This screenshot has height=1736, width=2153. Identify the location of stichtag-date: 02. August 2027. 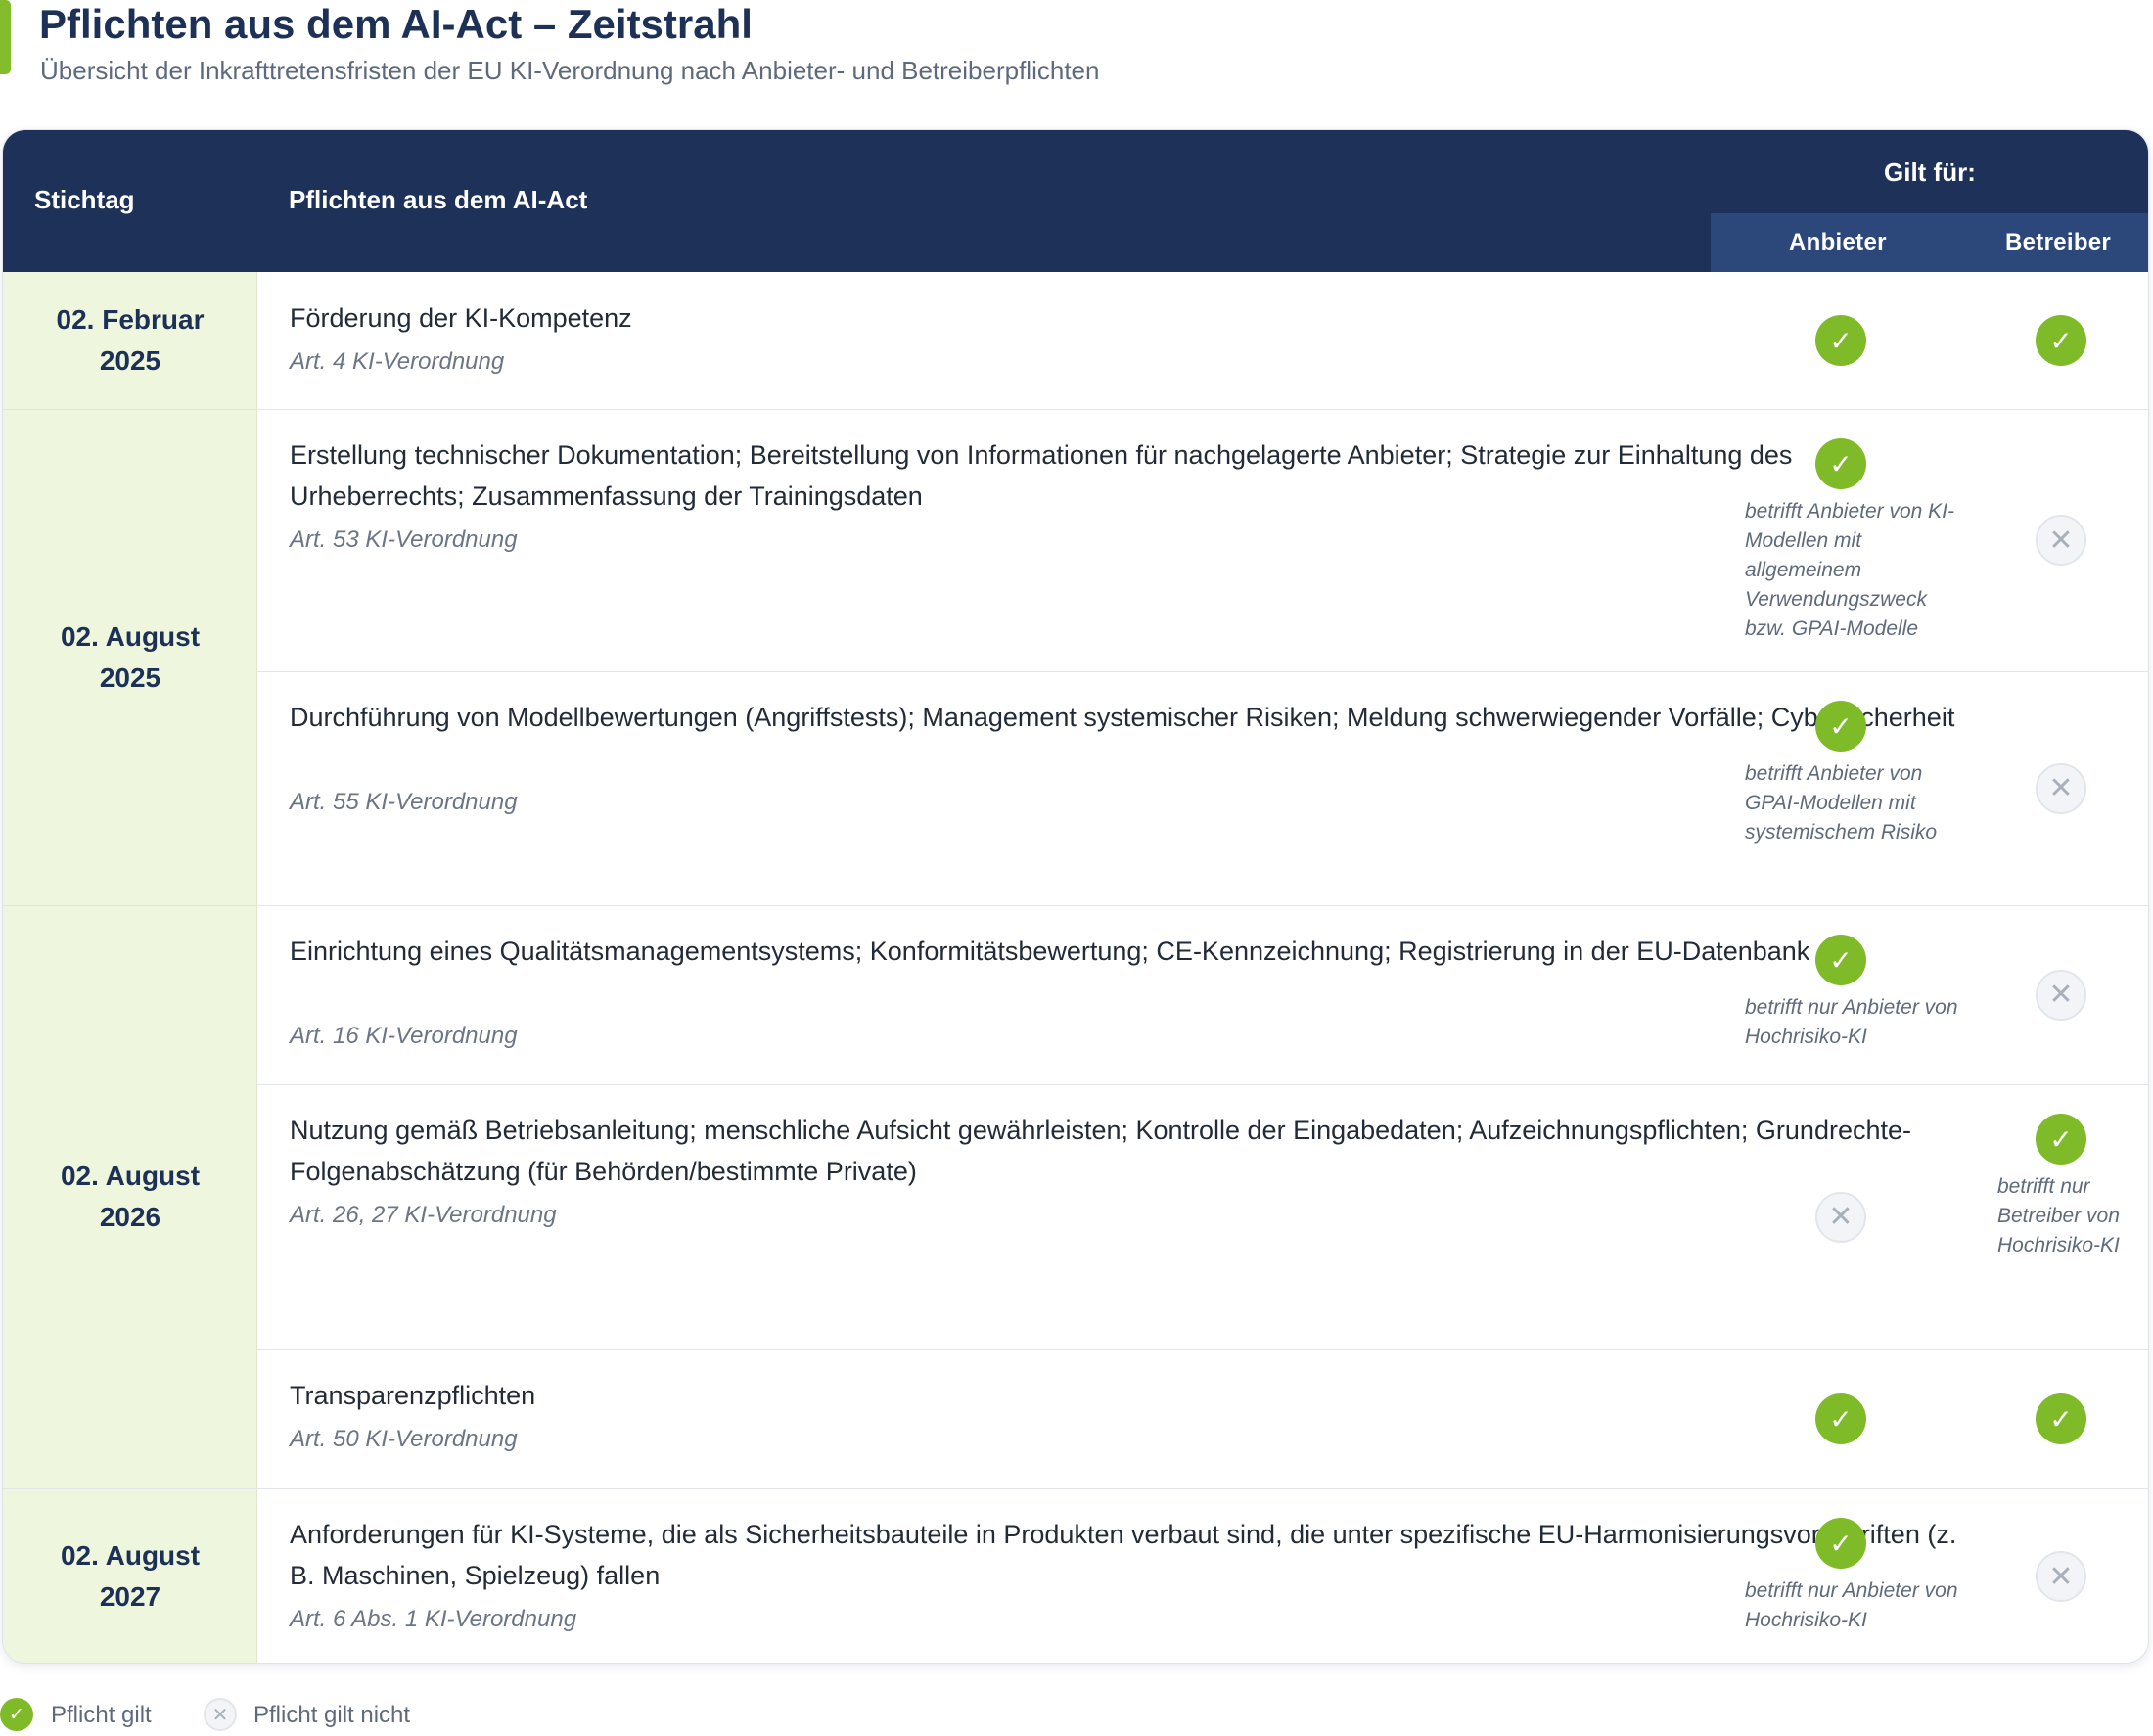
(130, 1577).